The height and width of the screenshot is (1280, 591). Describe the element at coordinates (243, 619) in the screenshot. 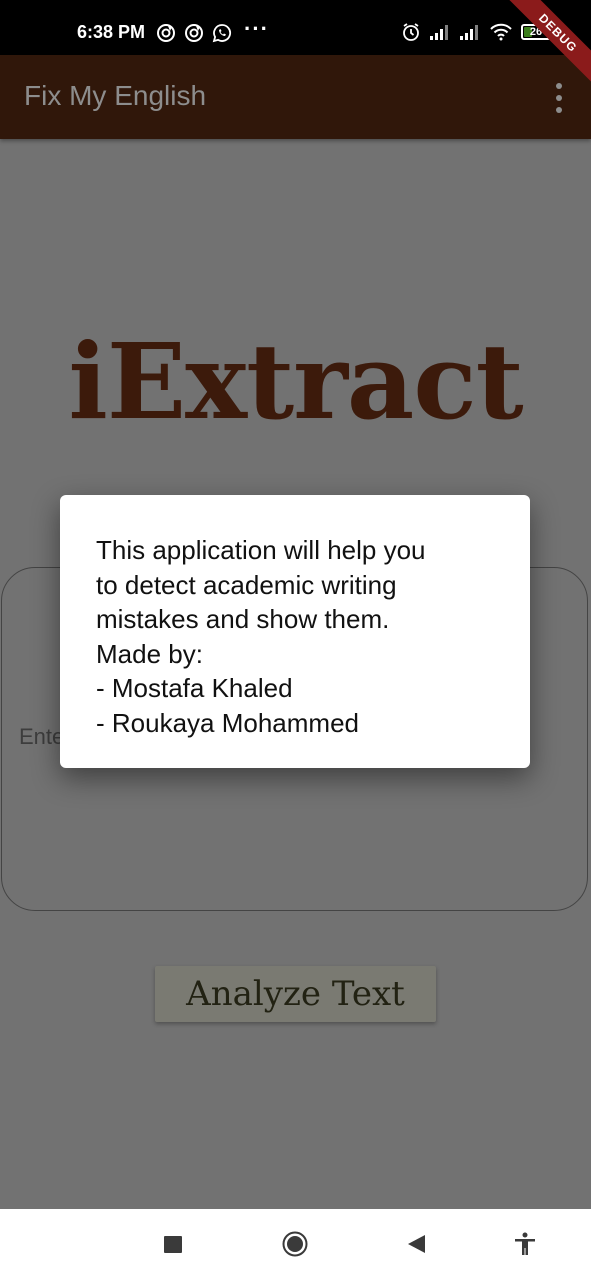

I see `dialog-line: mistakes and show them.` at that location.